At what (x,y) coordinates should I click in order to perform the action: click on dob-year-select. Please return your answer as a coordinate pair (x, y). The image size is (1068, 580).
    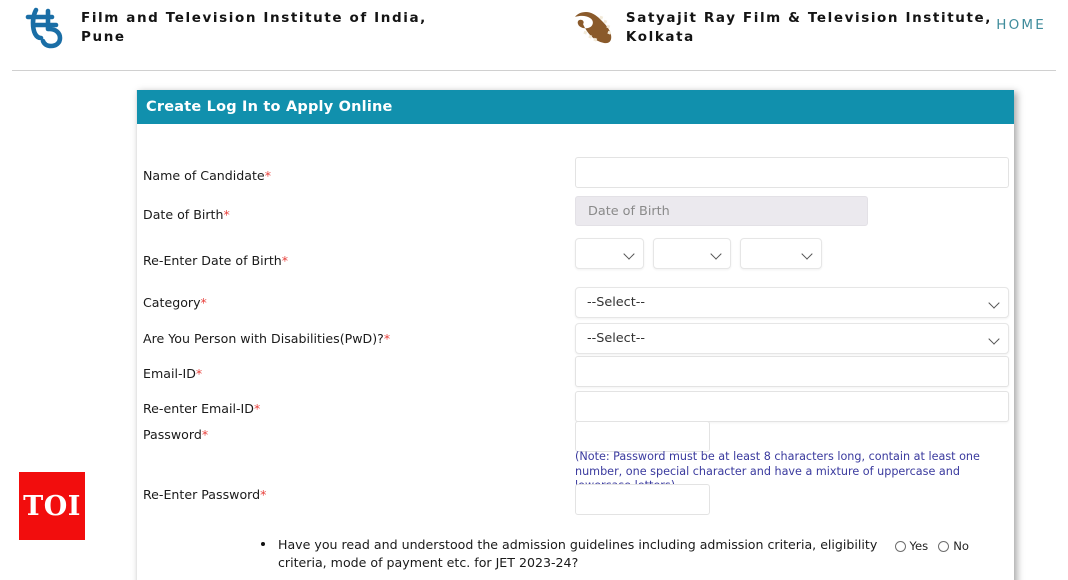
    Looking at the image, I should click on (781, 253).